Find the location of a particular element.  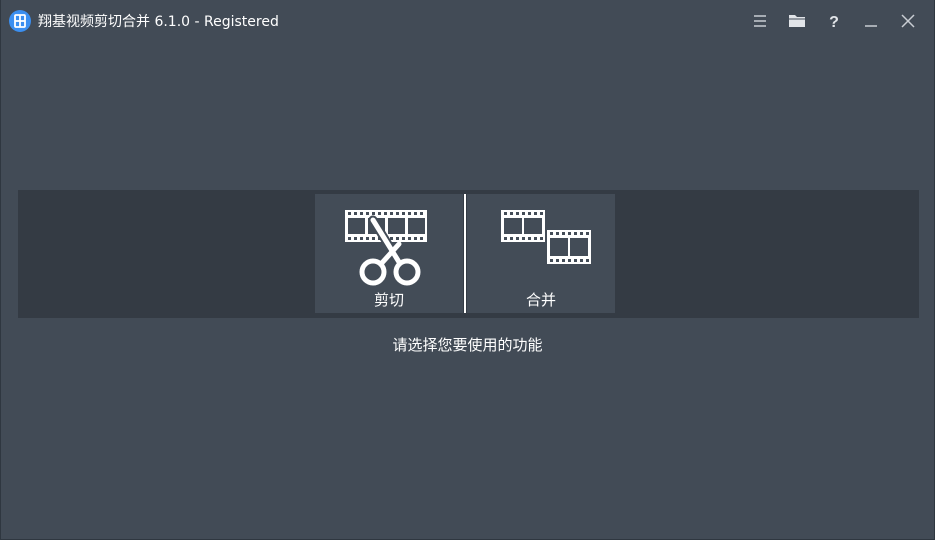

merge-label: 合并 is located at coordinates (540, 300).